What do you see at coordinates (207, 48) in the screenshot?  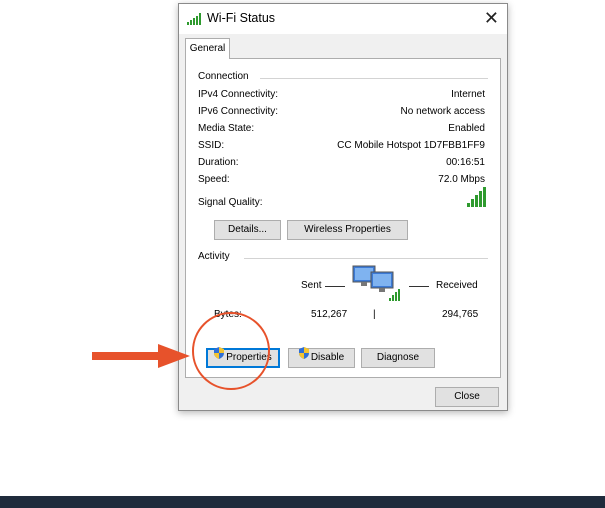 I see `tab-general: General` at bounding box center [207, 48].